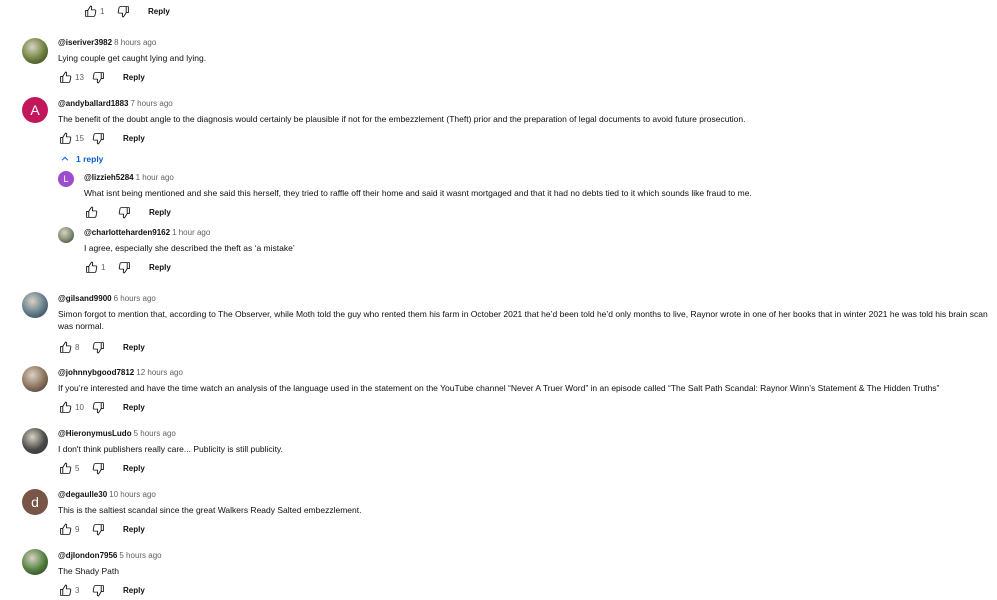  I want to click on comment-actions: 5 Reply, so click(101, 468).